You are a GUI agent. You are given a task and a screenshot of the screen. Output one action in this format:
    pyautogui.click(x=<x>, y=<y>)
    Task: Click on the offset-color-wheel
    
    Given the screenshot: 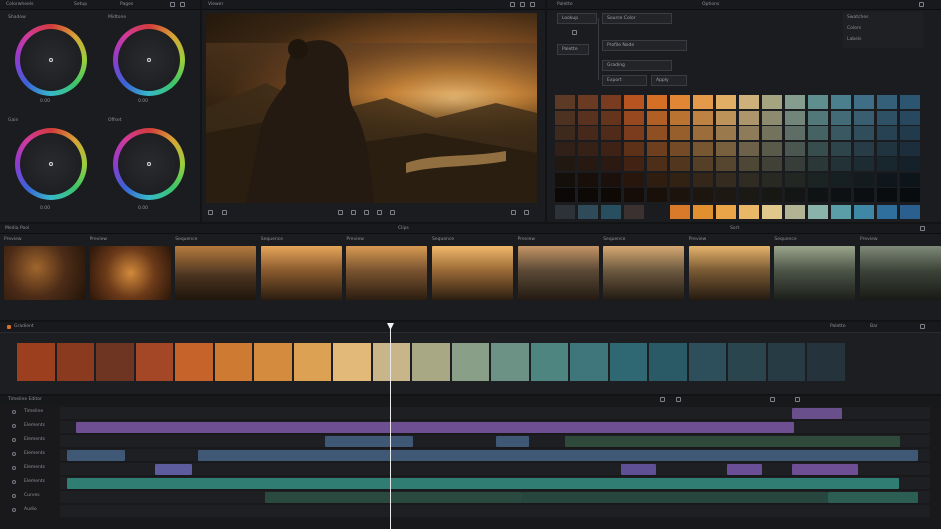 What is the action you would take?
    pyautogui.click(x=149, y=164)
    